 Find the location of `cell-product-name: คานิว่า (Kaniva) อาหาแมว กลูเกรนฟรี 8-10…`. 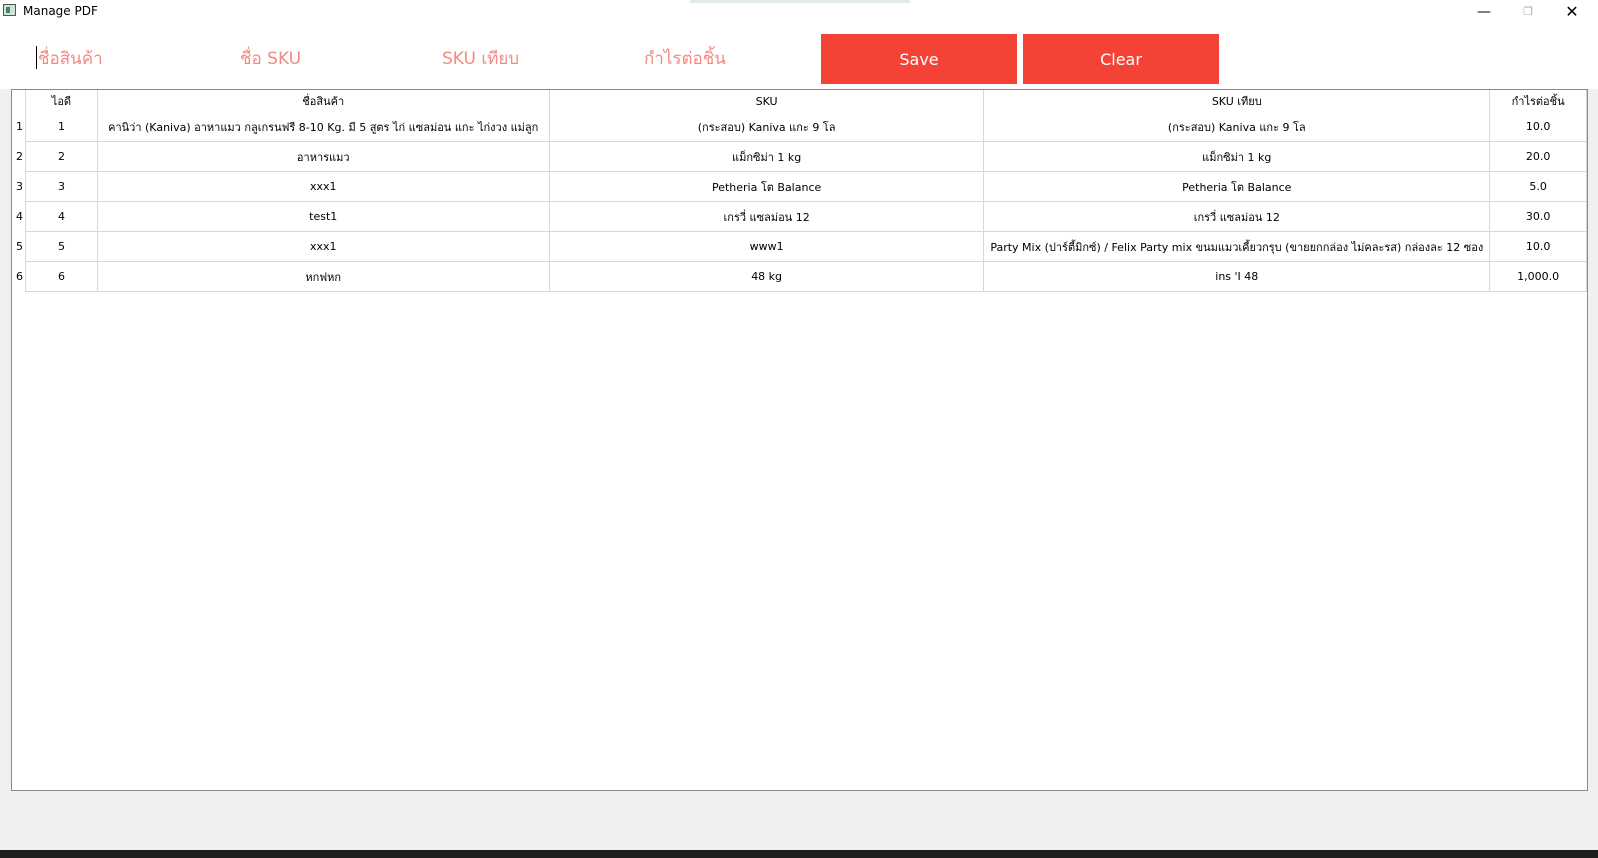

cell-product-name: คานิว่า (Kaniva) อาหาแมว กลูเกรนฟรี 8-10… is located at coordinates (323, 127).